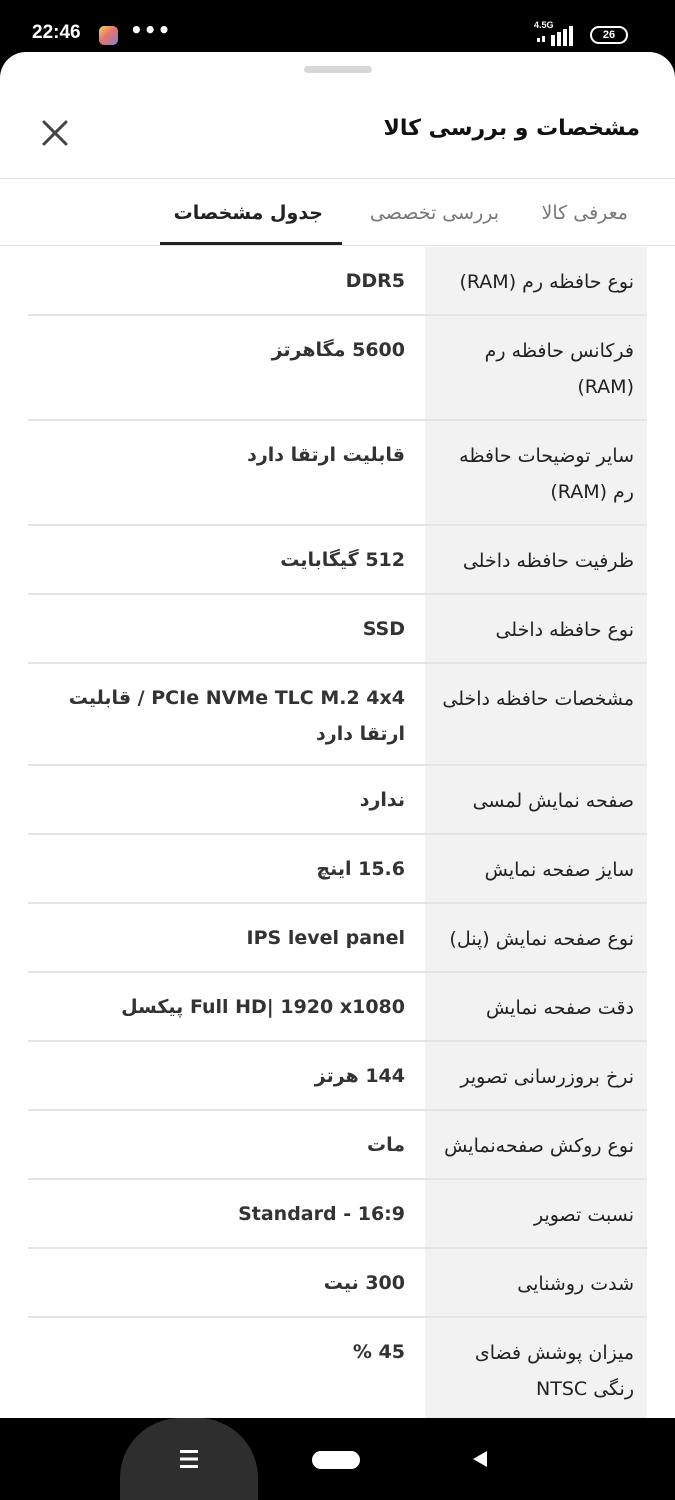 The height and width of the screenshot is (1500, 675). What do you see at coordinates (536, 1282) in the screenshot?
I see `spec-label: شدت روشنایی` at bounding box center [536, 1282].